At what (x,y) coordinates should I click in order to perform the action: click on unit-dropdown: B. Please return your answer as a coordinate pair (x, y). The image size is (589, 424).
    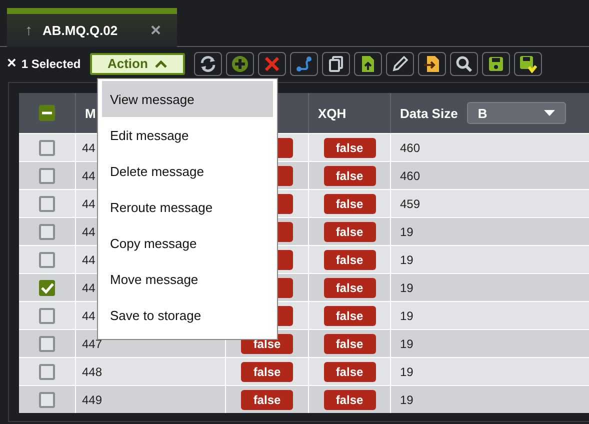
    Looking at the image, I should click on (516, 113).